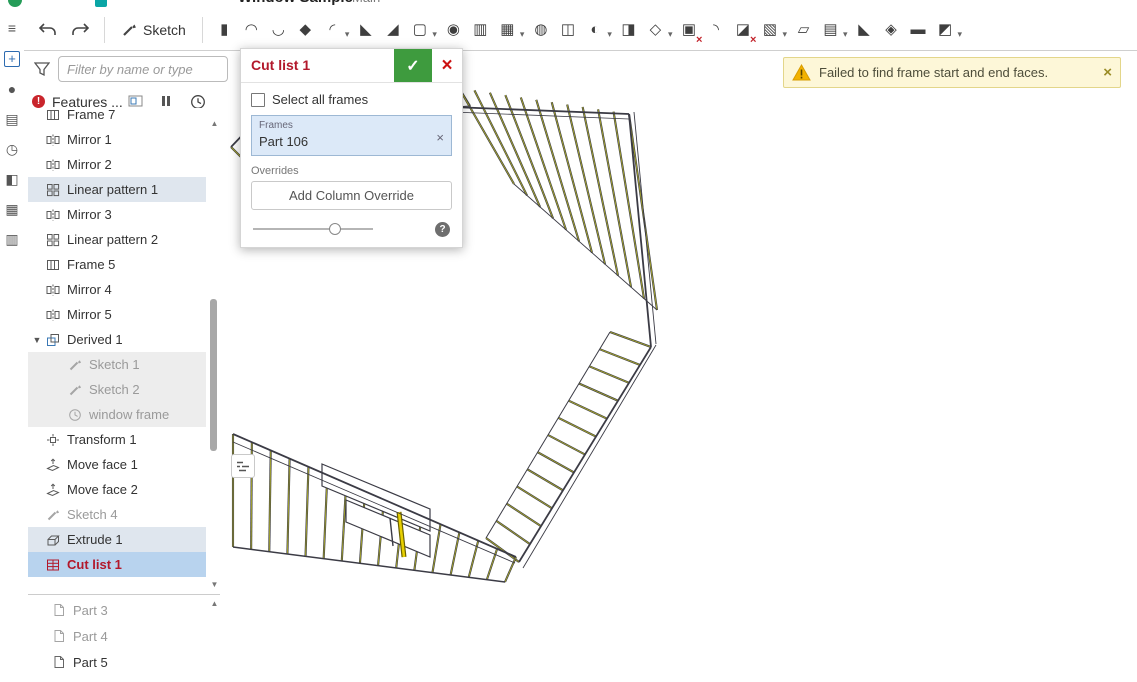 This screenshot has width=1137, height=682. Describe the element at coordinates (117, 239) in the screenshot. I see `feature-item-linear-pattern-2: Linear pattern 2` at that location.